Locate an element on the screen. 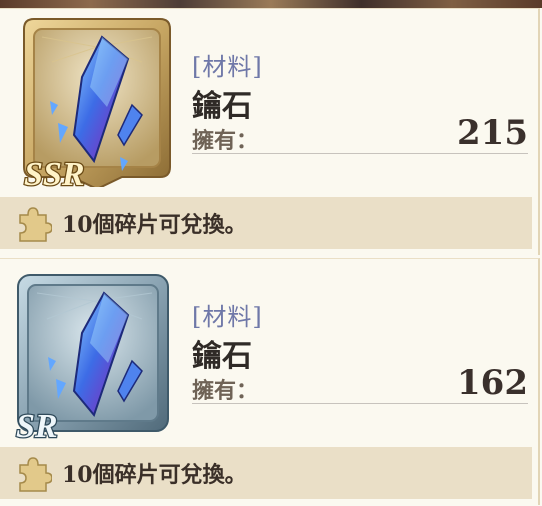  rarity-badge-ssr: SSR is located at coordinates (54, 171).